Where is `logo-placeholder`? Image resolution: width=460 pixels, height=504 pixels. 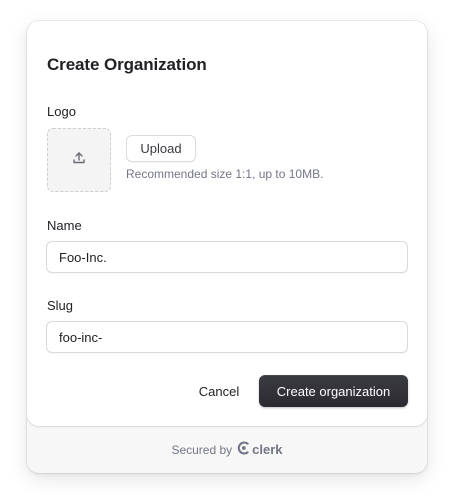 logo-placeholder is located at coordinates (79, 160).